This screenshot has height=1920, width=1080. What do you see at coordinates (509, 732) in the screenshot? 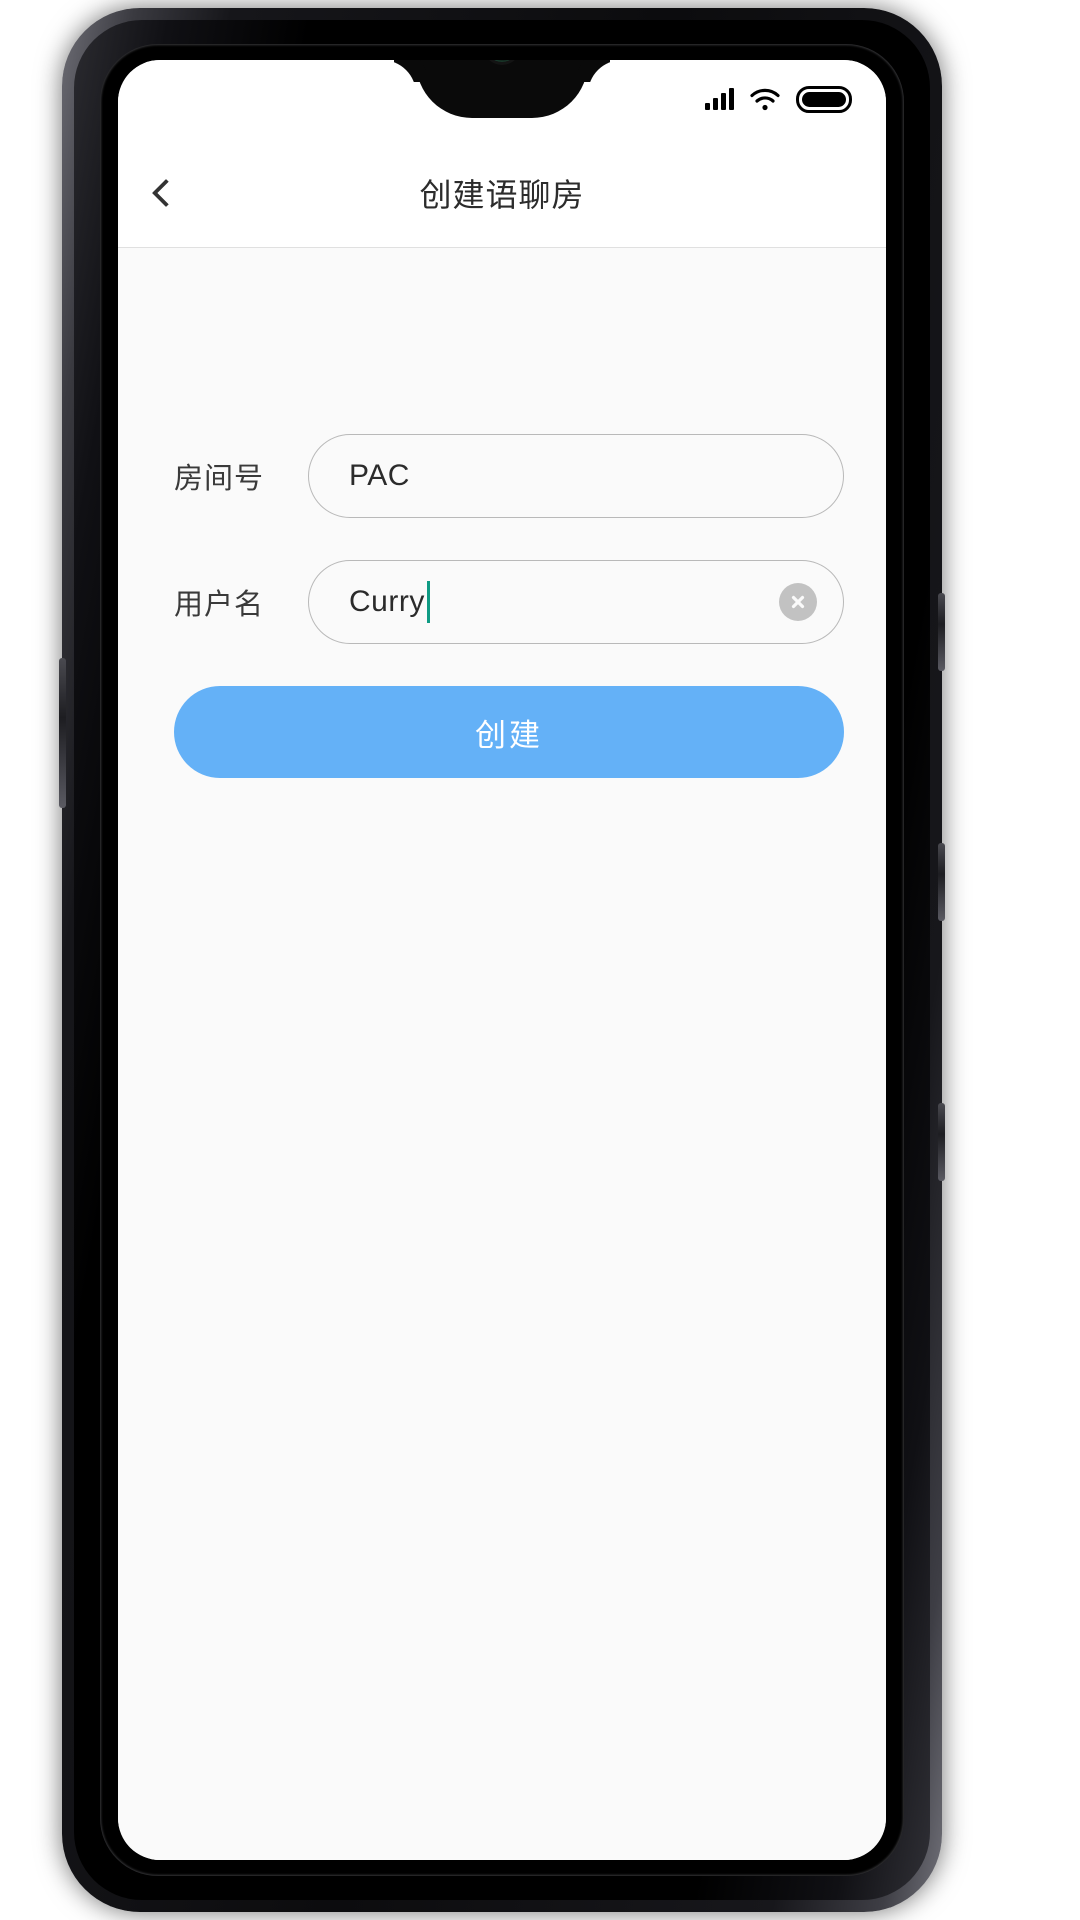
I see `create-button: 创建` at bounding box center [509, 732].